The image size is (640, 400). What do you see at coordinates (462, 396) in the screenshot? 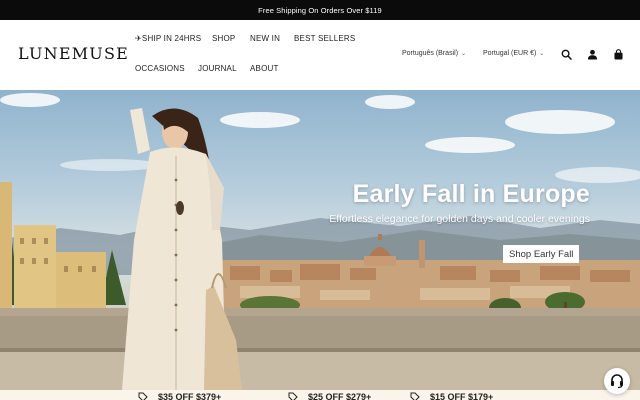
I see `promo-text: $15 OFF $179+` at bounding box center [462, 396].